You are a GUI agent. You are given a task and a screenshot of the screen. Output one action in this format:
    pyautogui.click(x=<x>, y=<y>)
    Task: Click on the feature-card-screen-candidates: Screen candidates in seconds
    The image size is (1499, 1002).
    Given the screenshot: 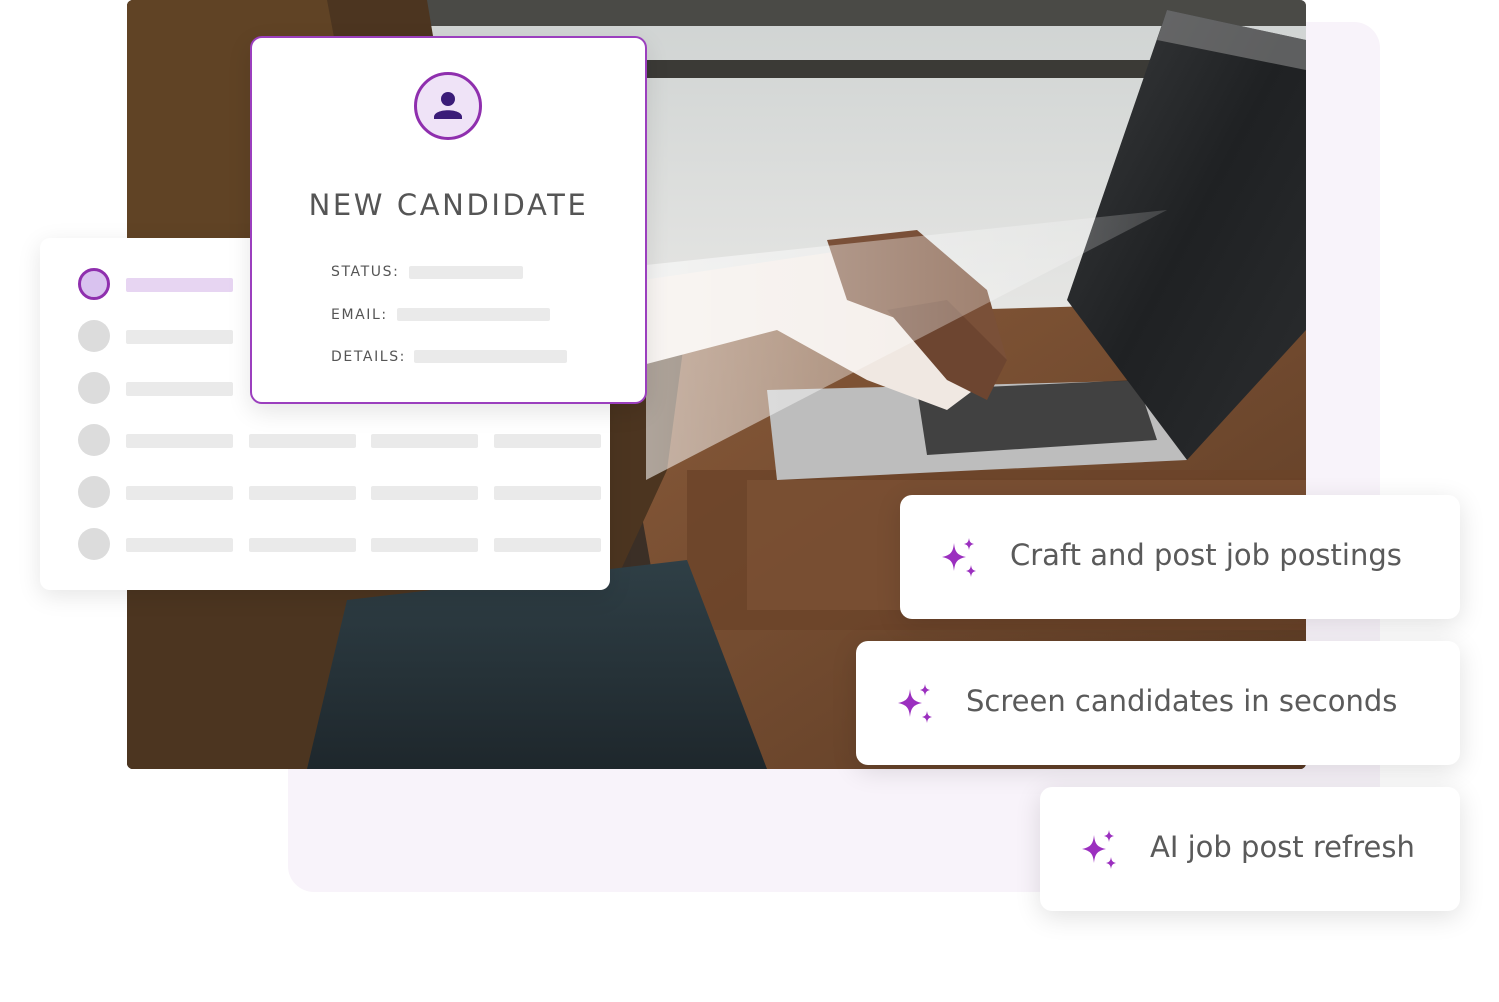 What is the action you would take?
    pyautogui.click(x=1158, y=703)
    